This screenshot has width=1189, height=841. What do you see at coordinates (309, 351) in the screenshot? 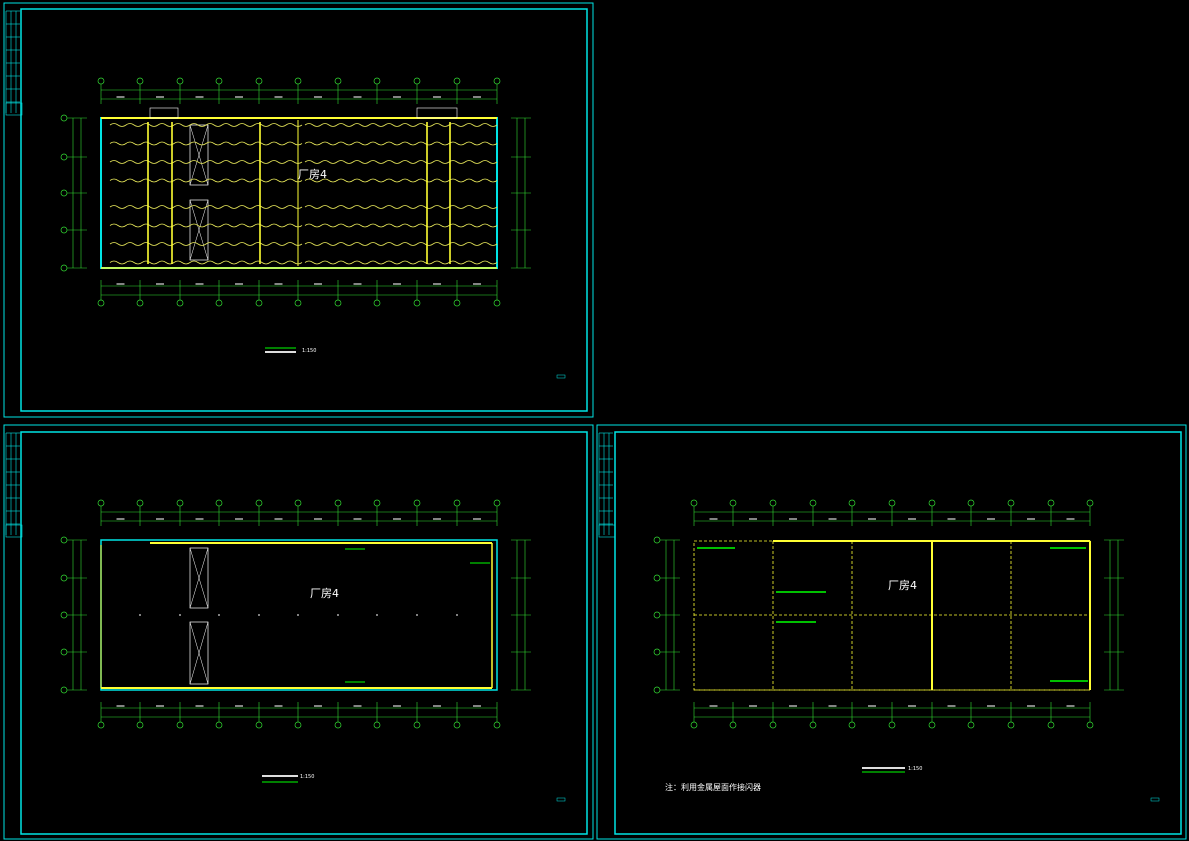
I see `scale-label-sheet1: 1:150` at bounding box center [309, 351].